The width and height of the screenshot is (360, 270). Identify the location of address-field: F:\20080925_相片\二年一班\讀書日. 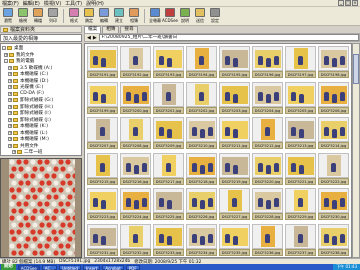
(228, 37).